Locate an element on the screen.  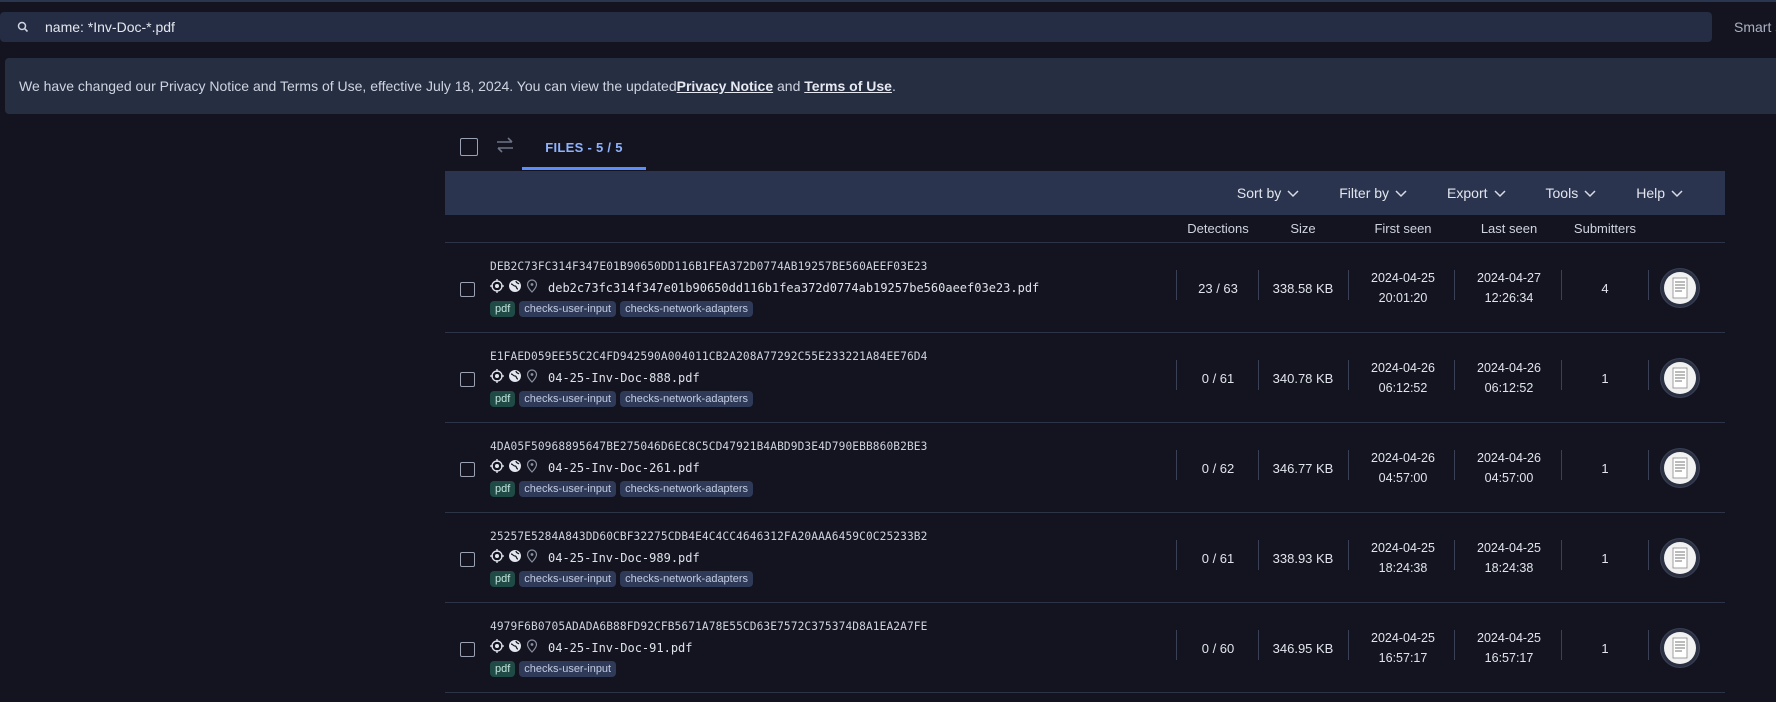
last-seen-value: 2024-04-27 12:26:34 is located at coordinates (1509, 288).